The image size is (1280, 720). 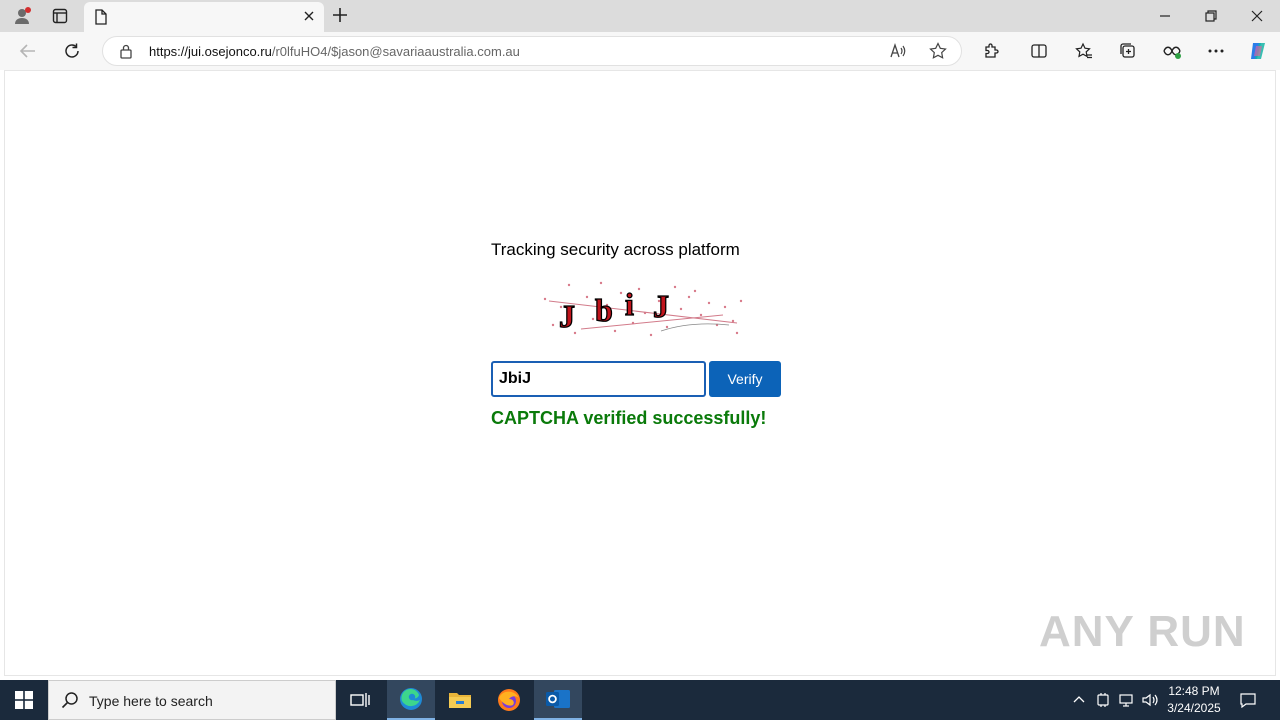 What do you see at coordinates (938, 53) in the screenshot?
I see `favorite-star-icon` at bounding box center [938, 53].